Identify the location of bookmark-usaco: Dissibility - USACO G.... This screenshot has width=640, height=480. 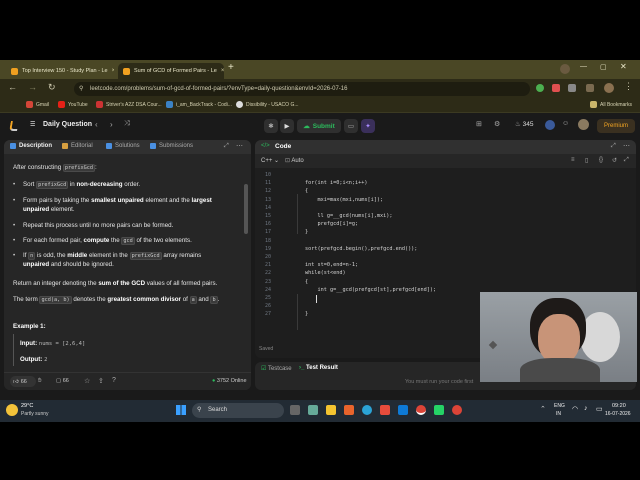
(267, 104).